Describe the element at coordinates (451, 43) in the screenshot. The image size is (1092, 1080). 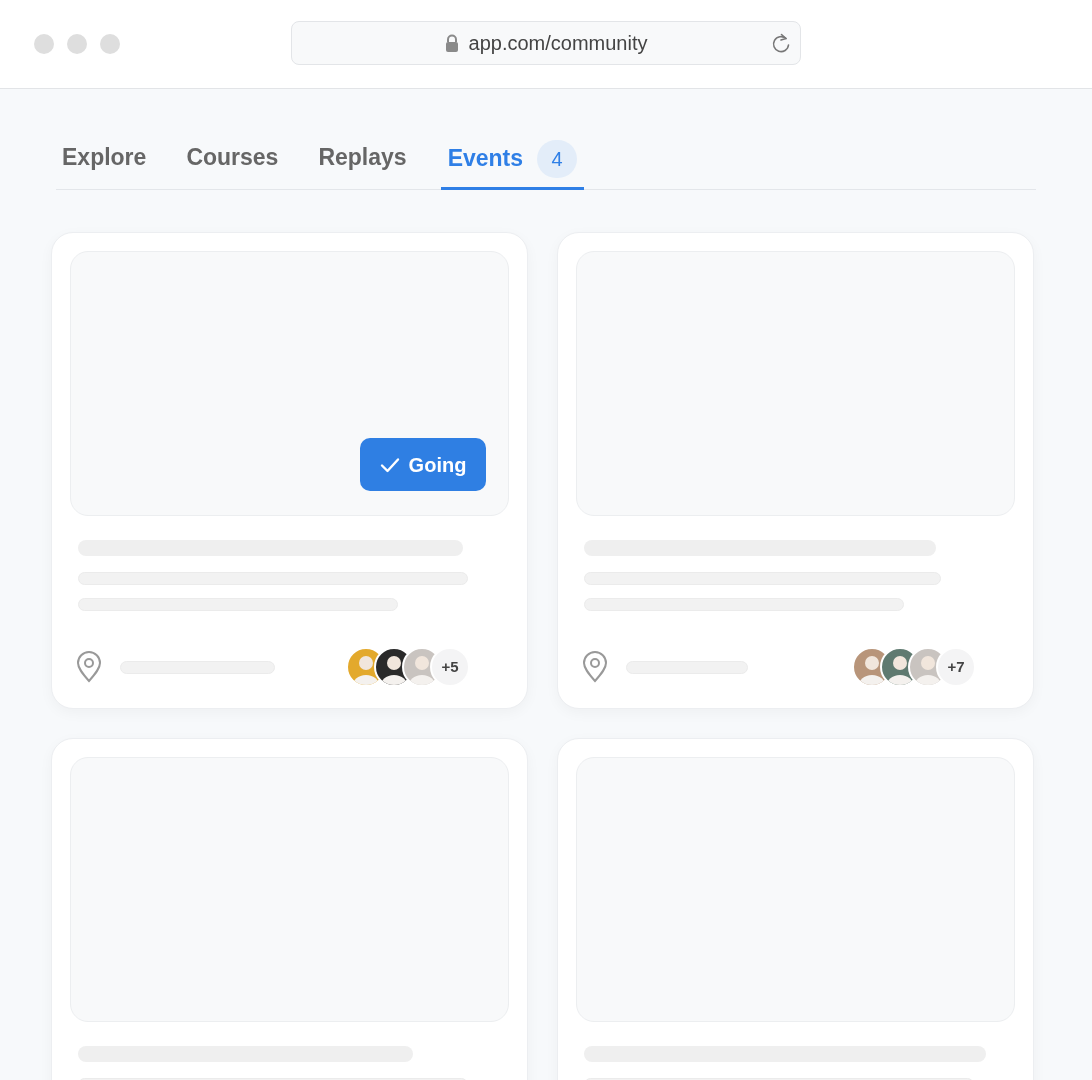
I see `lock-icon` at that location.